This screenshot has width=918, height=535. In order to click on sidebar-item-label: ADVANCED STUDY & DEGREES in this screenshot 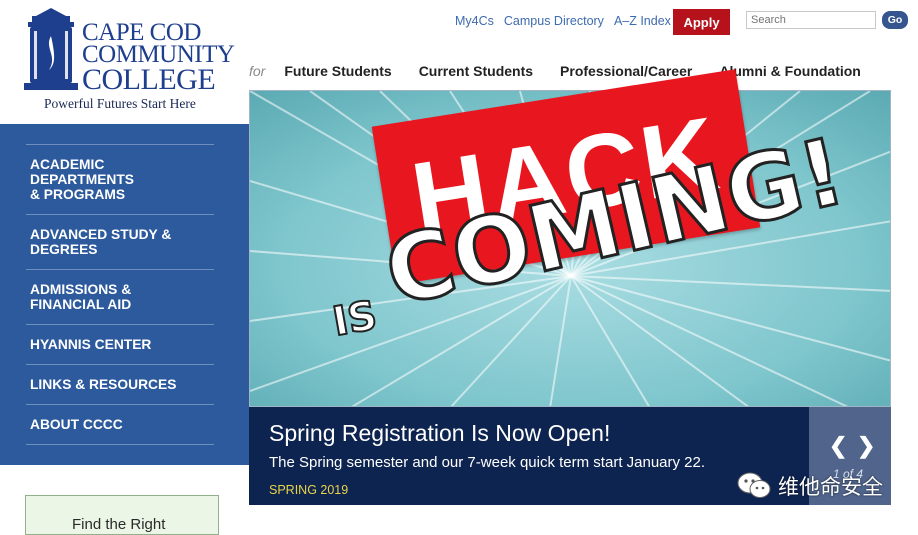, I will do `click(101, 242)`.